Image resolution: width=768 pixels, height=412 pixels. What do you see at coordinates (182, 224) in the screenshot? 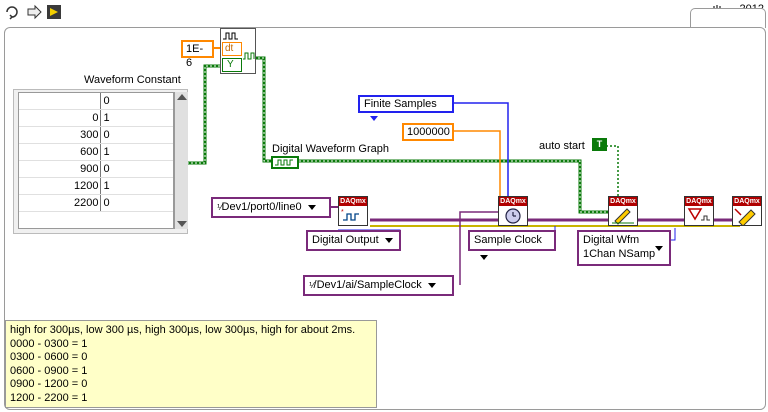
I see `scroll-down-icon` at bounding box center [182, 224].